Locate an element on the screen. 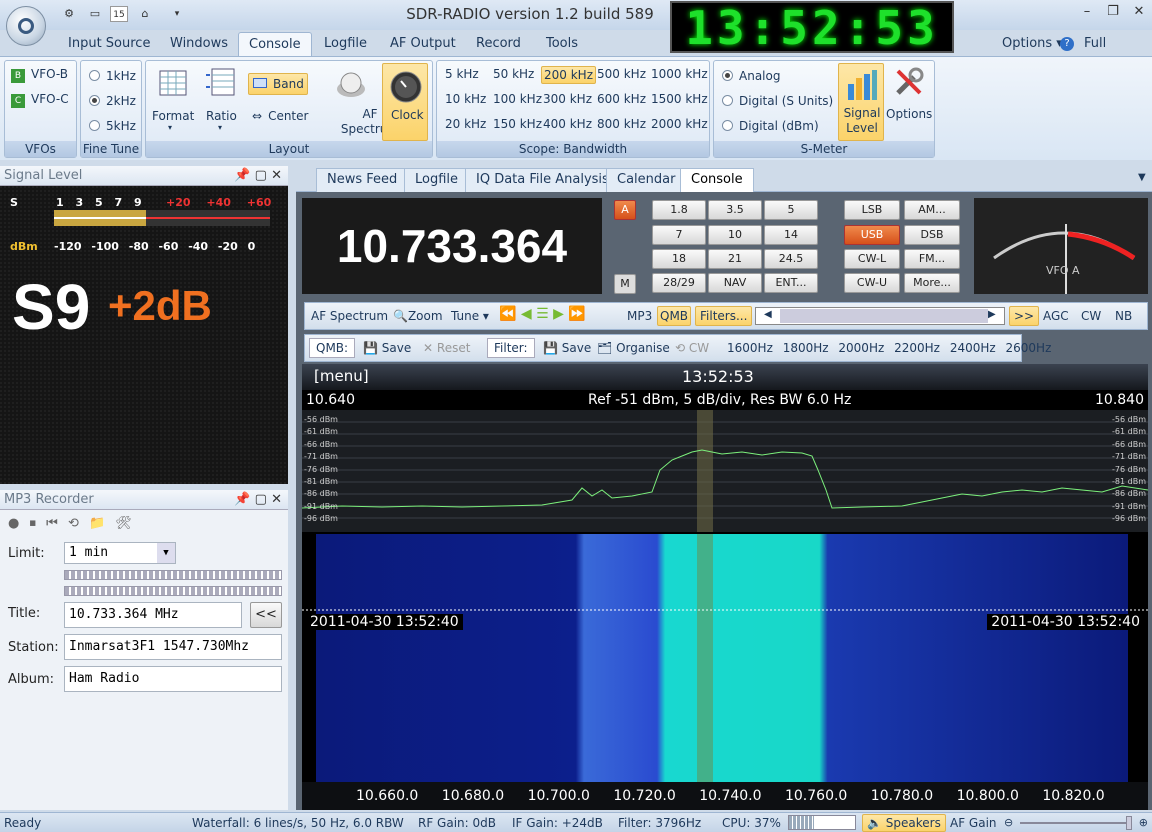 Image resolution: width=1152 pixels, height=832 pixels. signal-level-button: Signal Level is located at coordinates (861, 102).